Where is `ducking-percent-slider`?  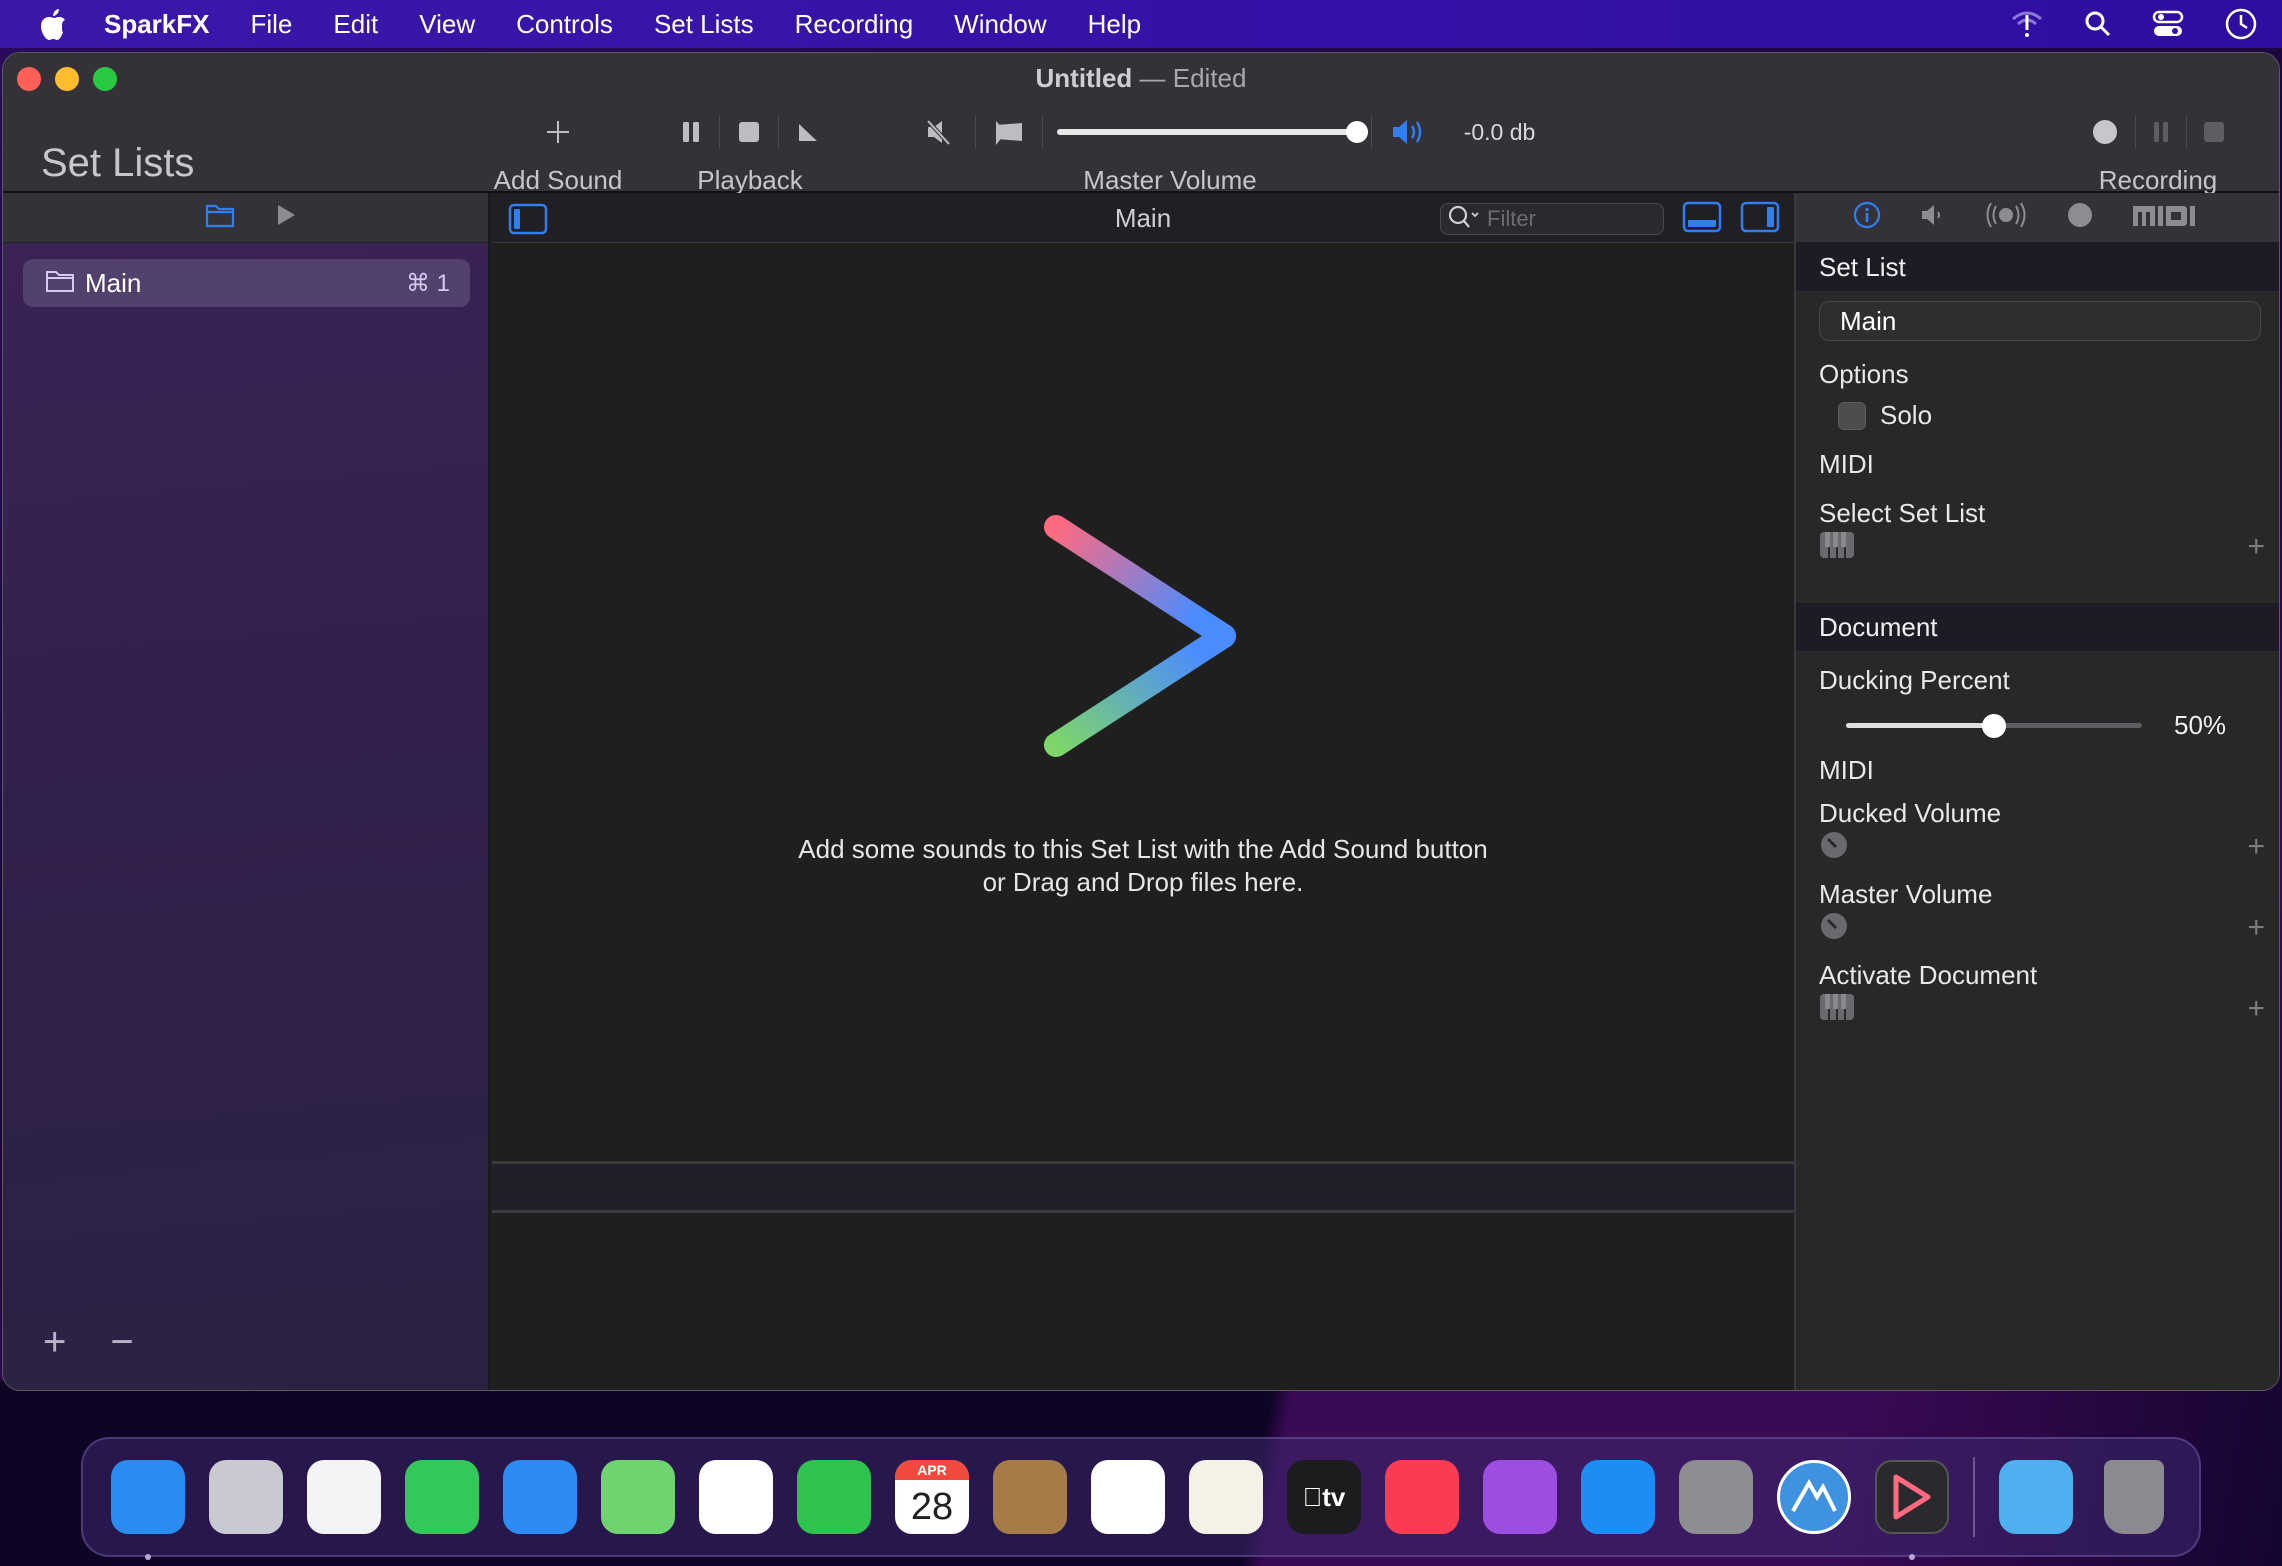
ducking-percent-slider is located at coordinates (1994, 725).